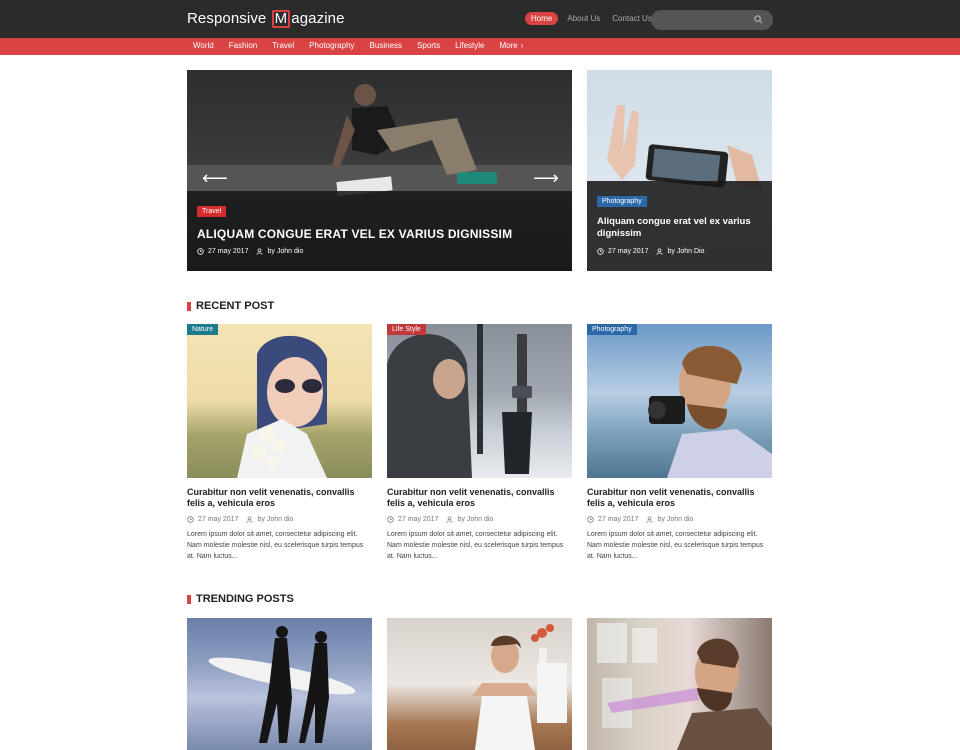 This screenshot has width=960, height=750. What do you see at coordinates (508, 45) in the screenshot?
I see `category-more-label: More` at bounding box center [508, 45].